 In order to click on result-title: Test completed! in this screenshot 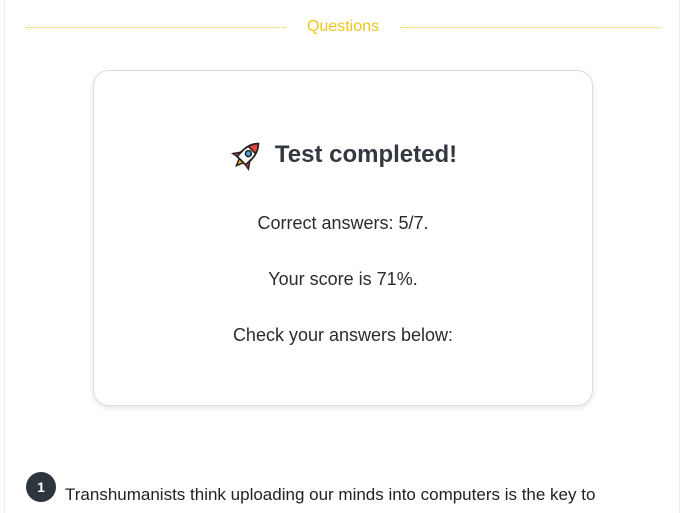, I will do `click(366, 154)`.